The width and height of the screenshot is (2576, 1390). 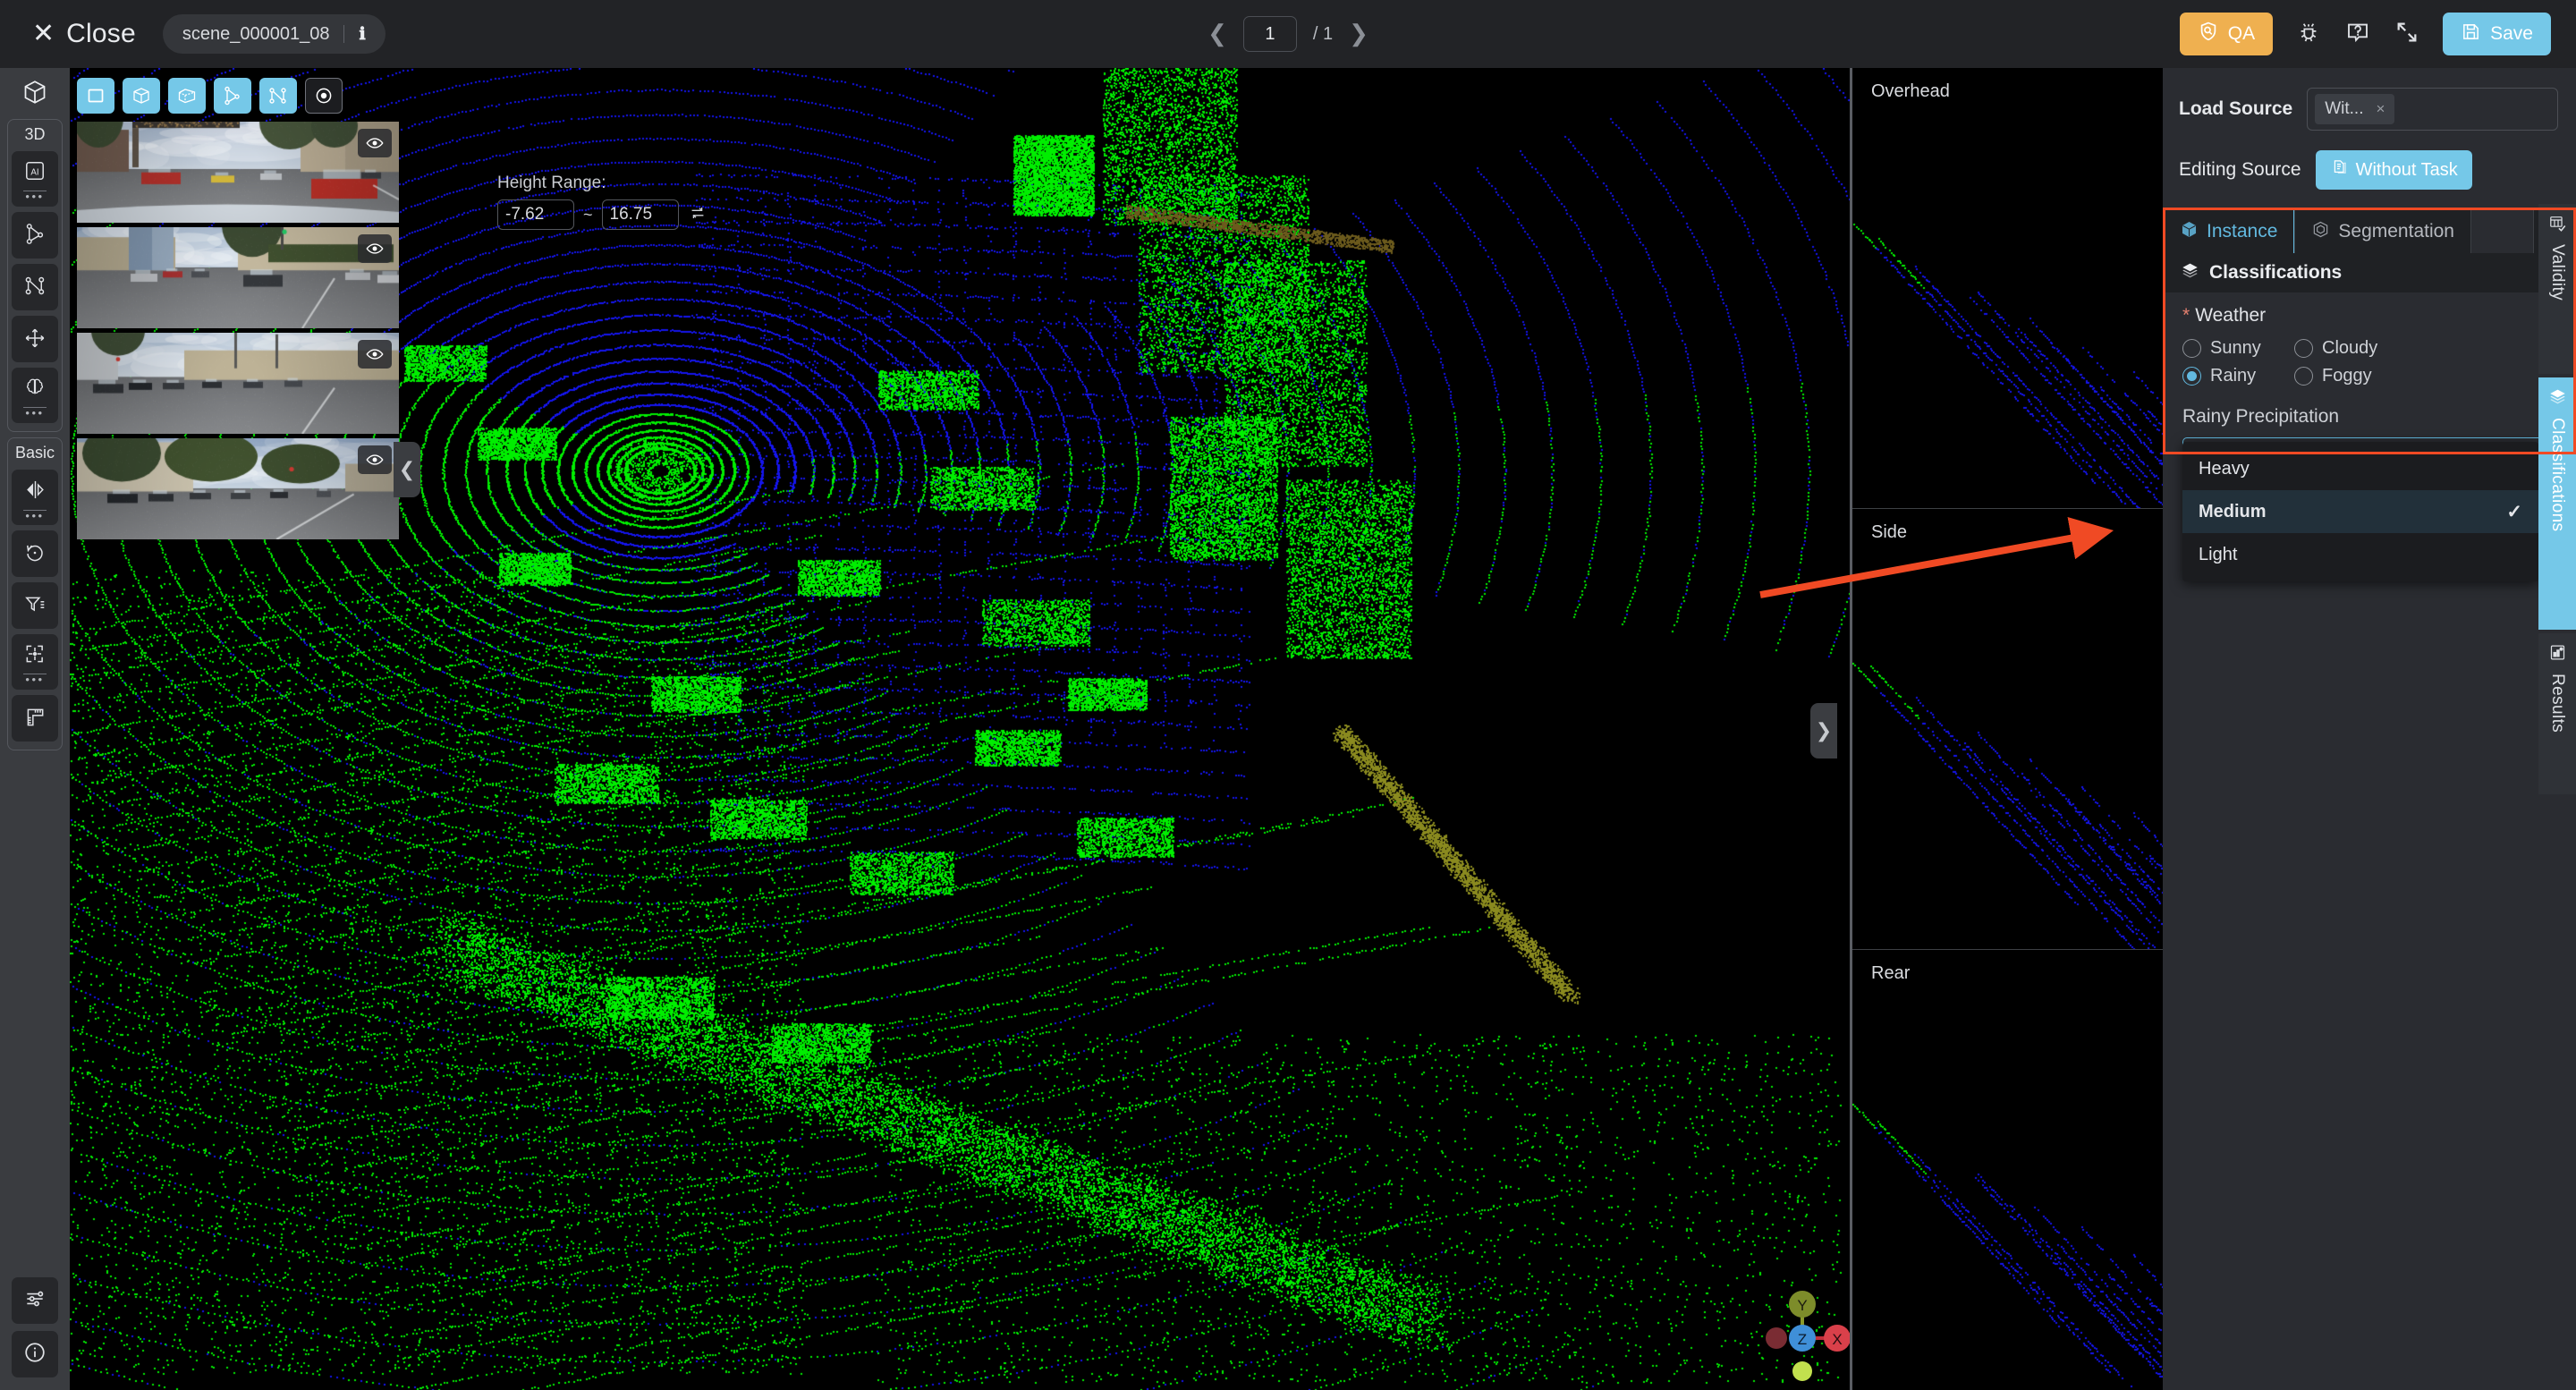 What do you see at coordinates (35, 656) in the screenshot?
I see `crosshair-focus-icon` at bounding box center [35, 656].